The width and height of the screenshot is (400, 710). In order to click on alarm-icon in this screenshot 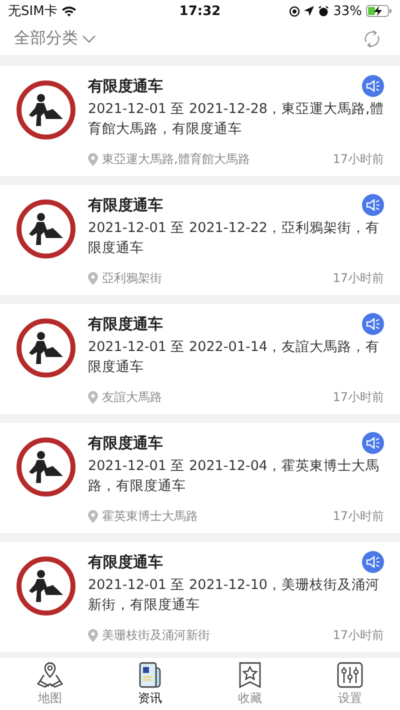, I will do `click(324, 11)`.